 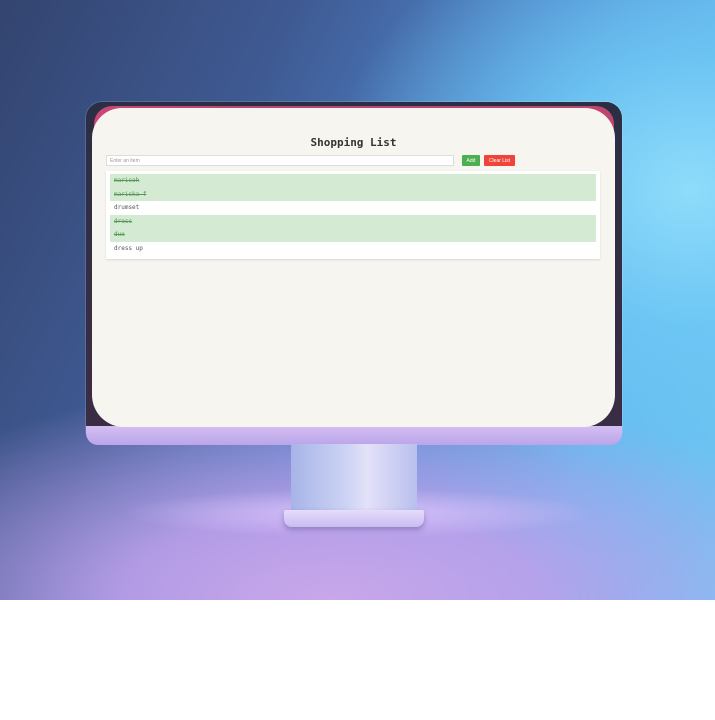 I want to click on monitor-stand-base, so click(x=354, y=518).